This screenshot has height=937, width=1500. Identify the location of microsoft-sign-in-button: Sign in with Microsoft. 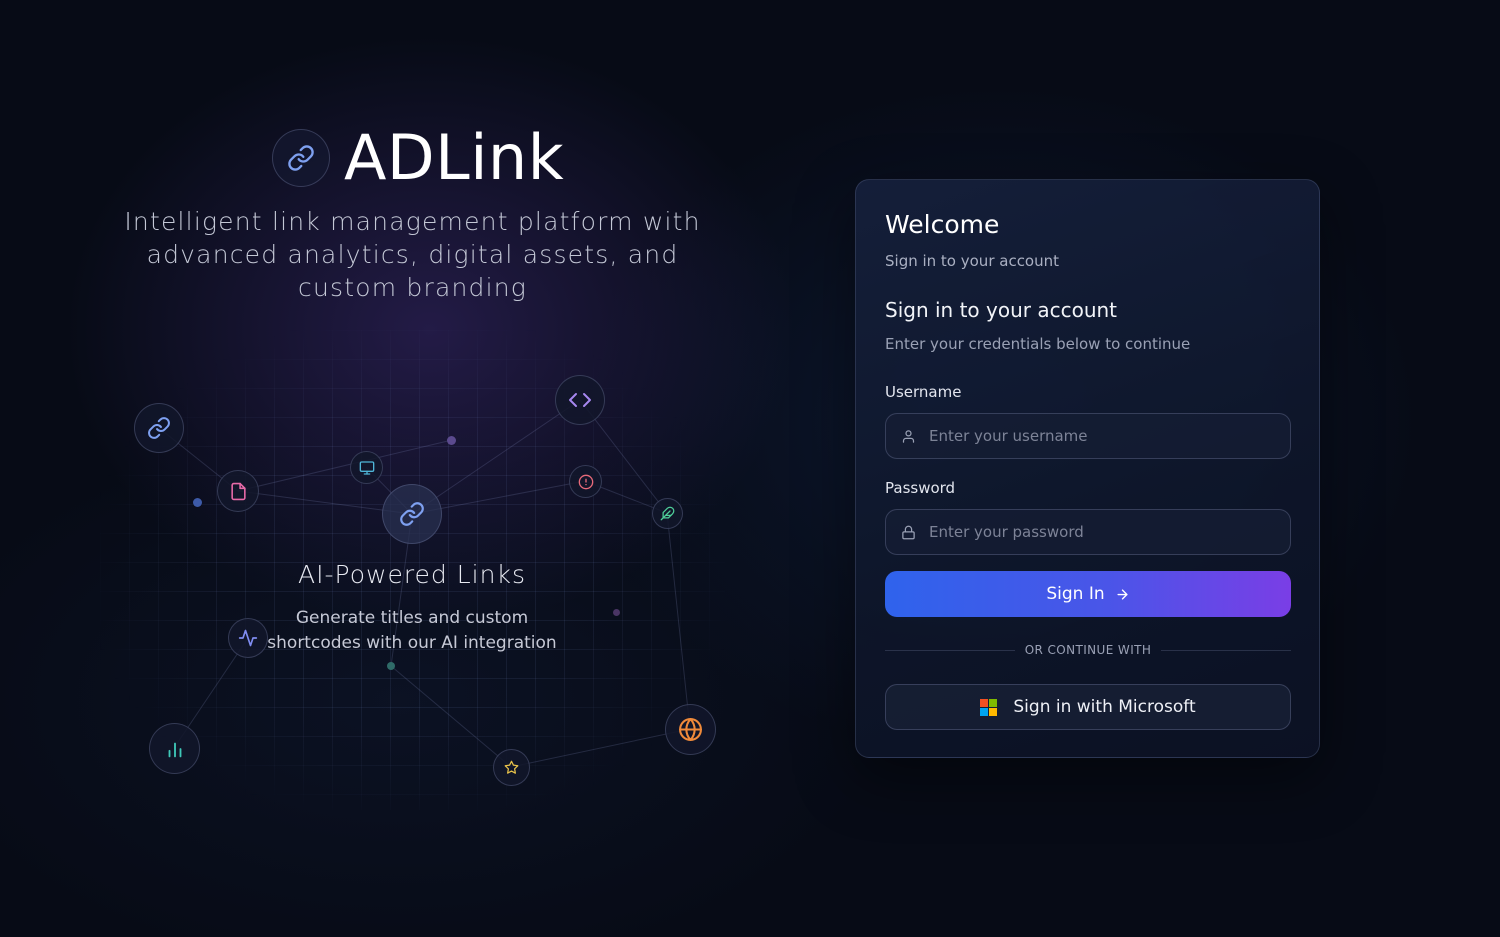
(1088, 707).